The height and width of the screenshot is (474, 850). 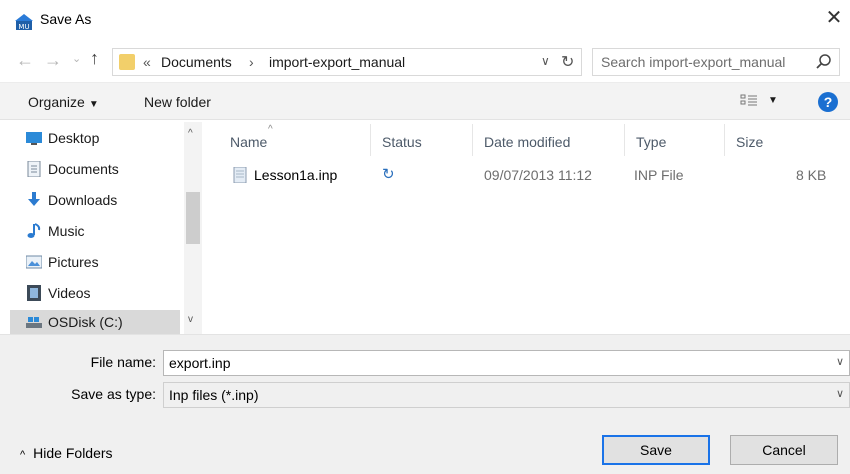 I want to click on search-input: Search import-export_manual, so click(x=693, y=62).